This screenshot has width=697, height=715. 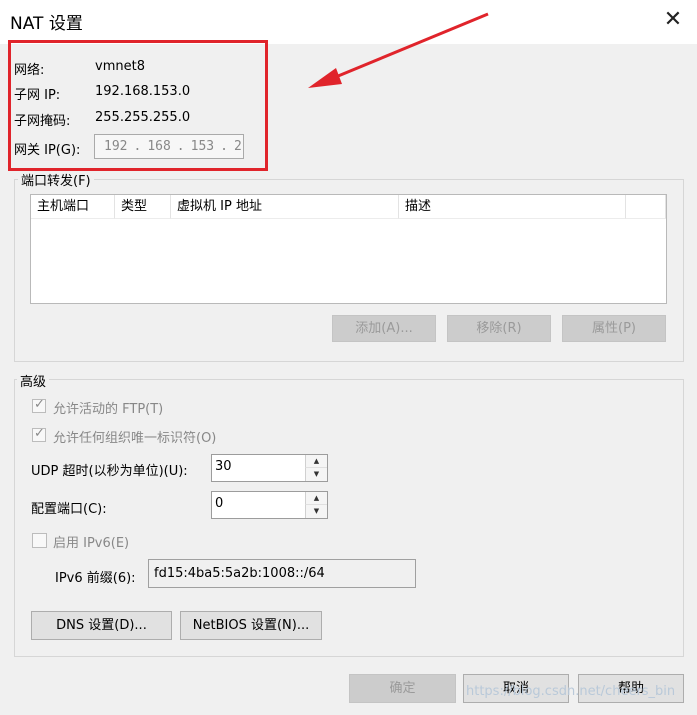 I want to click on advanced-group-label: 高级, so click(x=33, y=380).